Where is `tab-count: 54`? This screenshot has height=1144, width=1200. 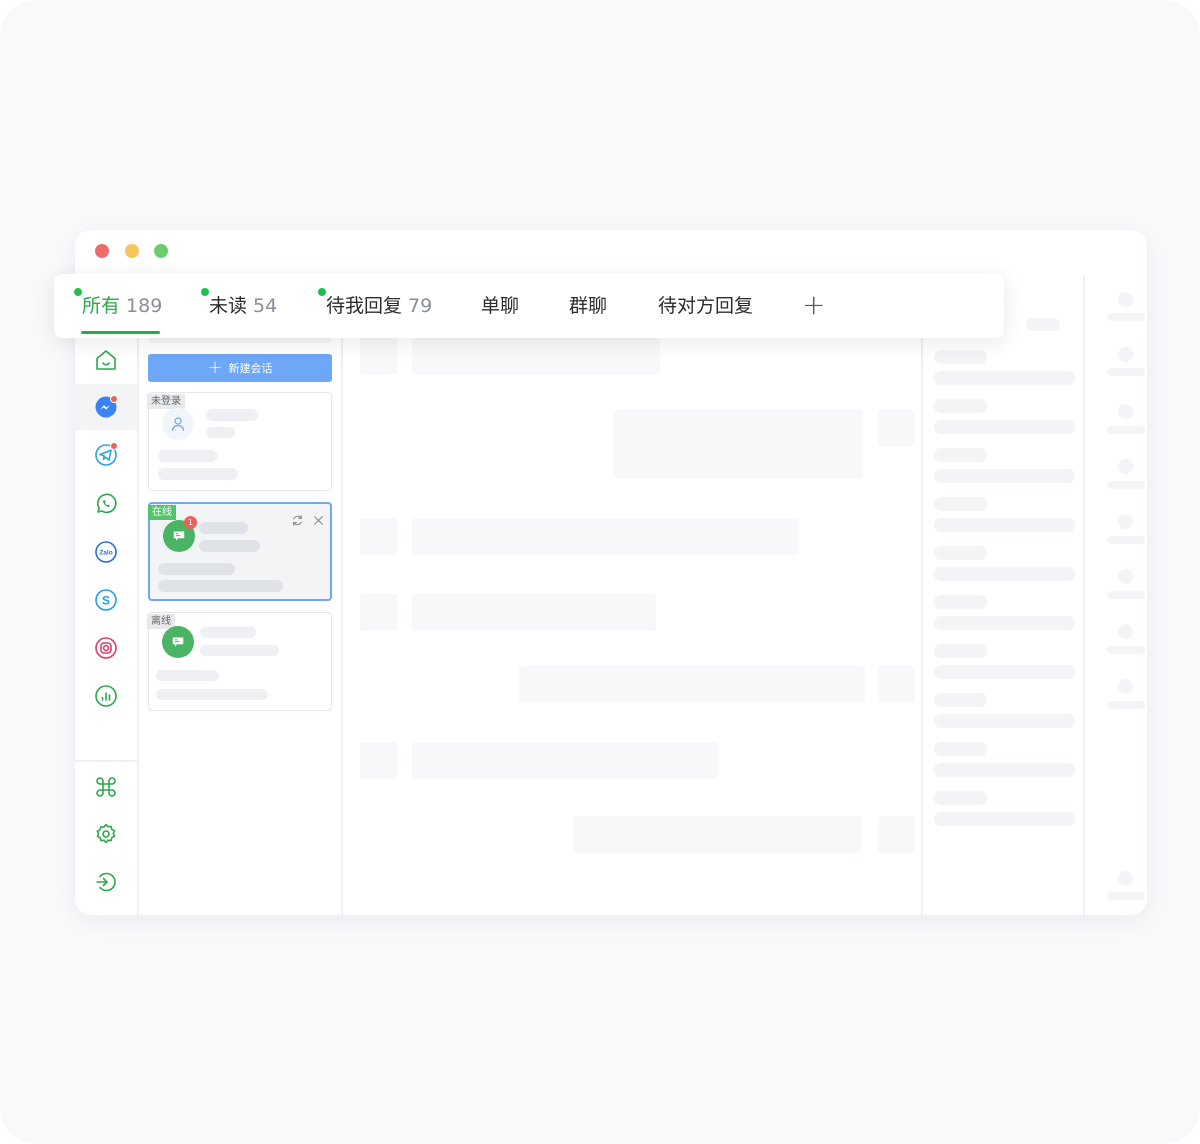
tab-count: 54 is located at coordinates (265, 306).